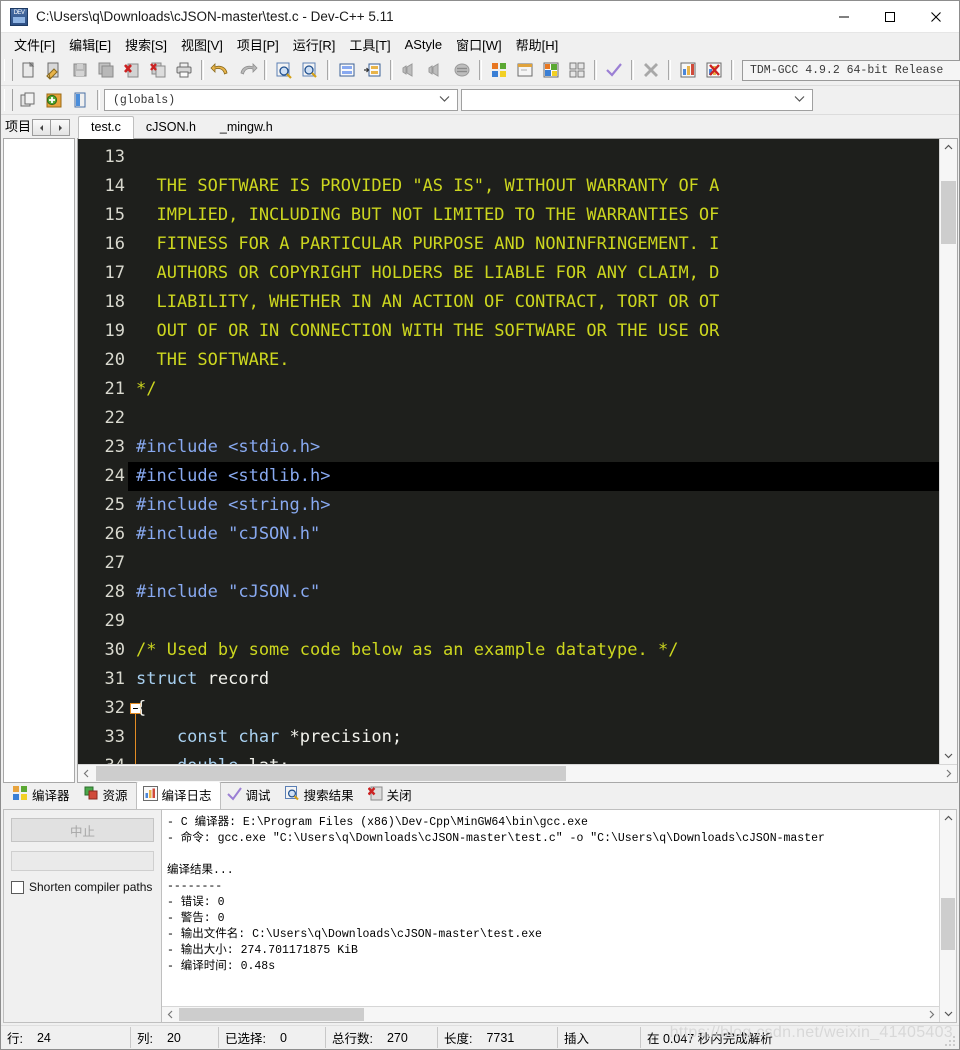  Describe the element at coordinates (525, 70) in the screenshot. I see `run-icon` at that location.